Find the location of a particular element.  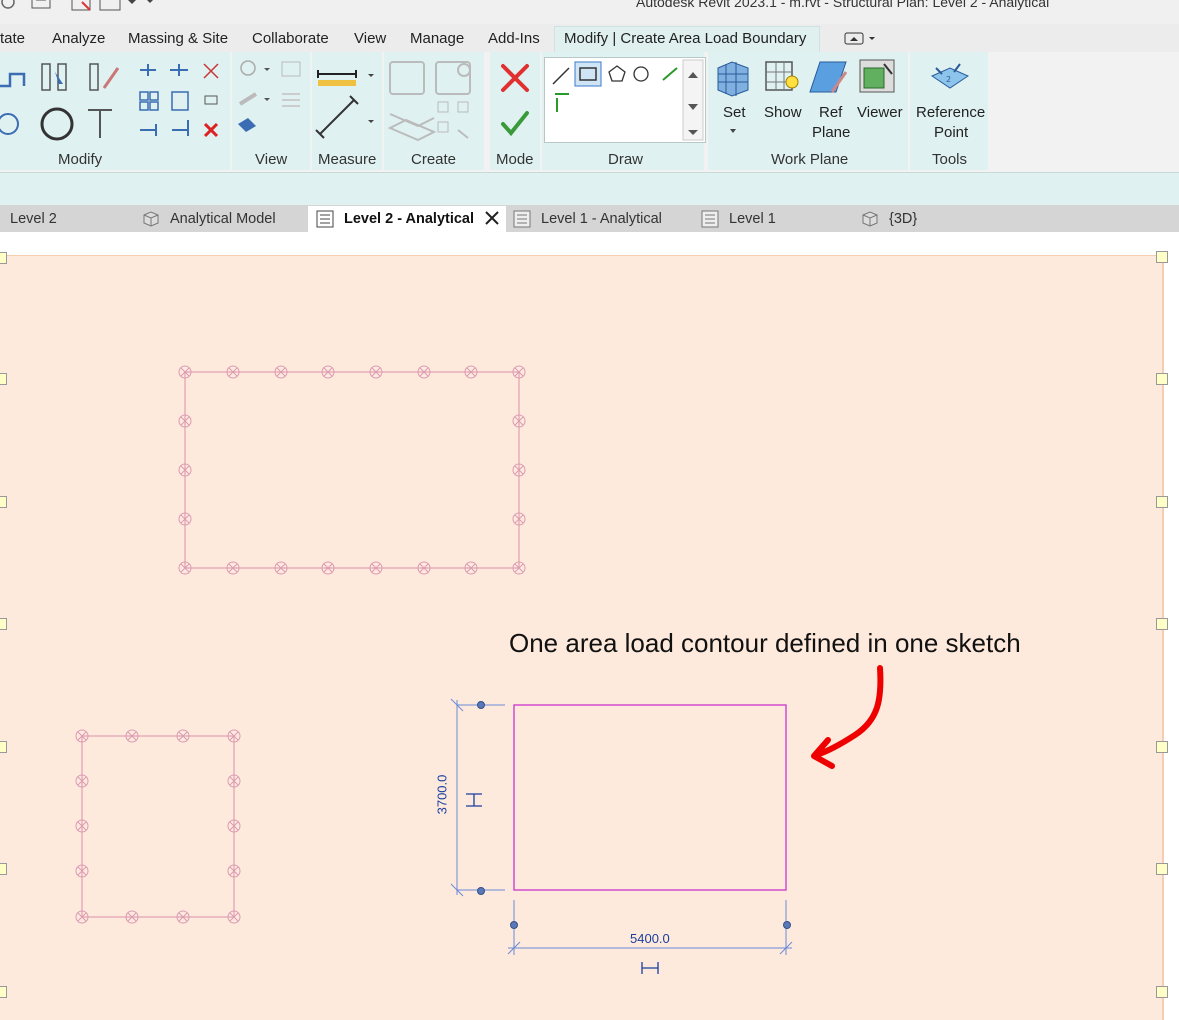

analytical-nodes-lower is located at coordinates (158, 826).